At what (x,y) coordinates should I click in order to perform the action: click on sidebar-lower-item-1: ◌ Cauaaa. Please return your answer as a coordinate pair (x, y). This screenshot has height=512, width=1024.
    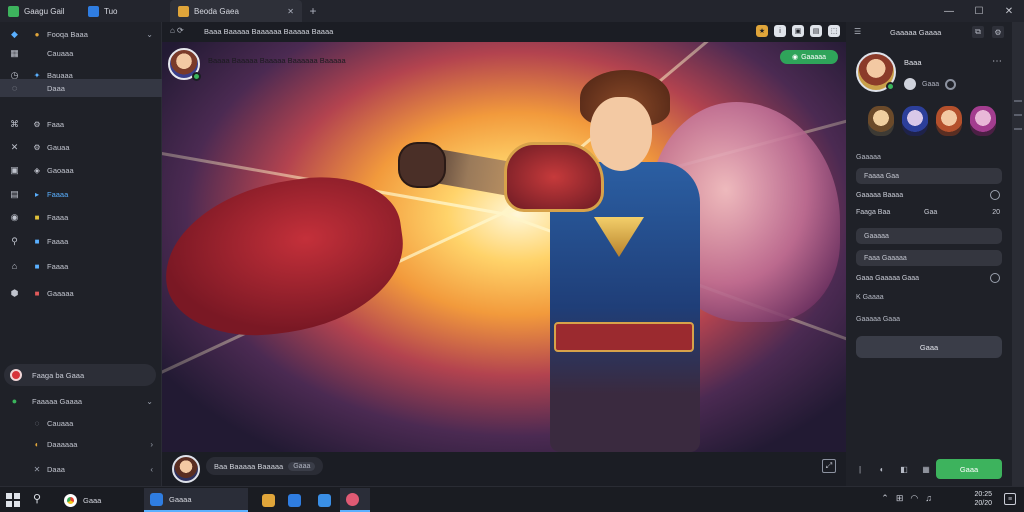
    Looking at the image, I should click on (81, 423).